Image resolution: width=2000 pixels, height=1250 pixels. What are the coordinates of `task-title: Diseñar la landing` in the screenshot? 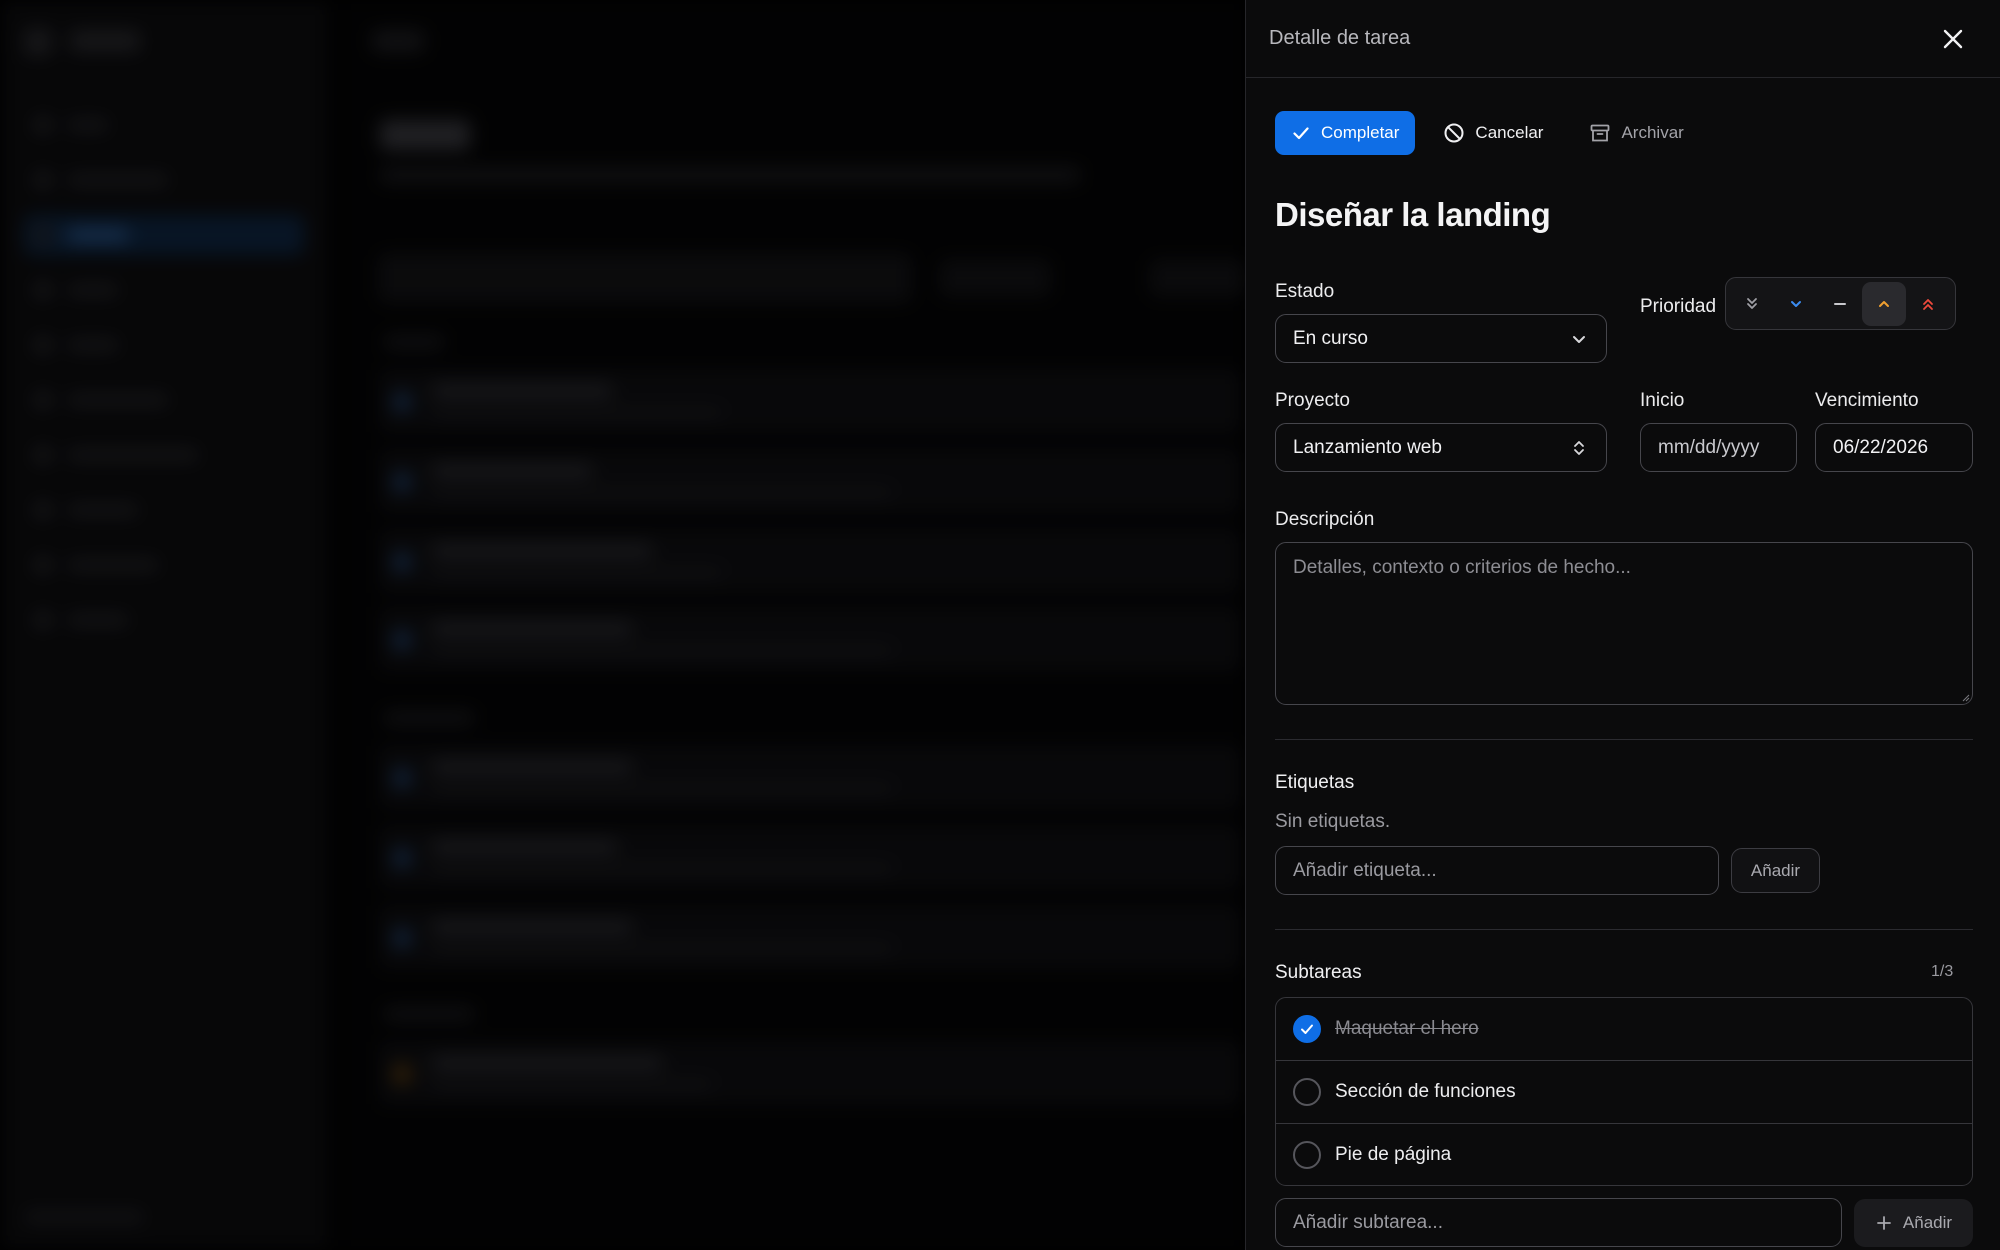 It's located at (1413, 215).